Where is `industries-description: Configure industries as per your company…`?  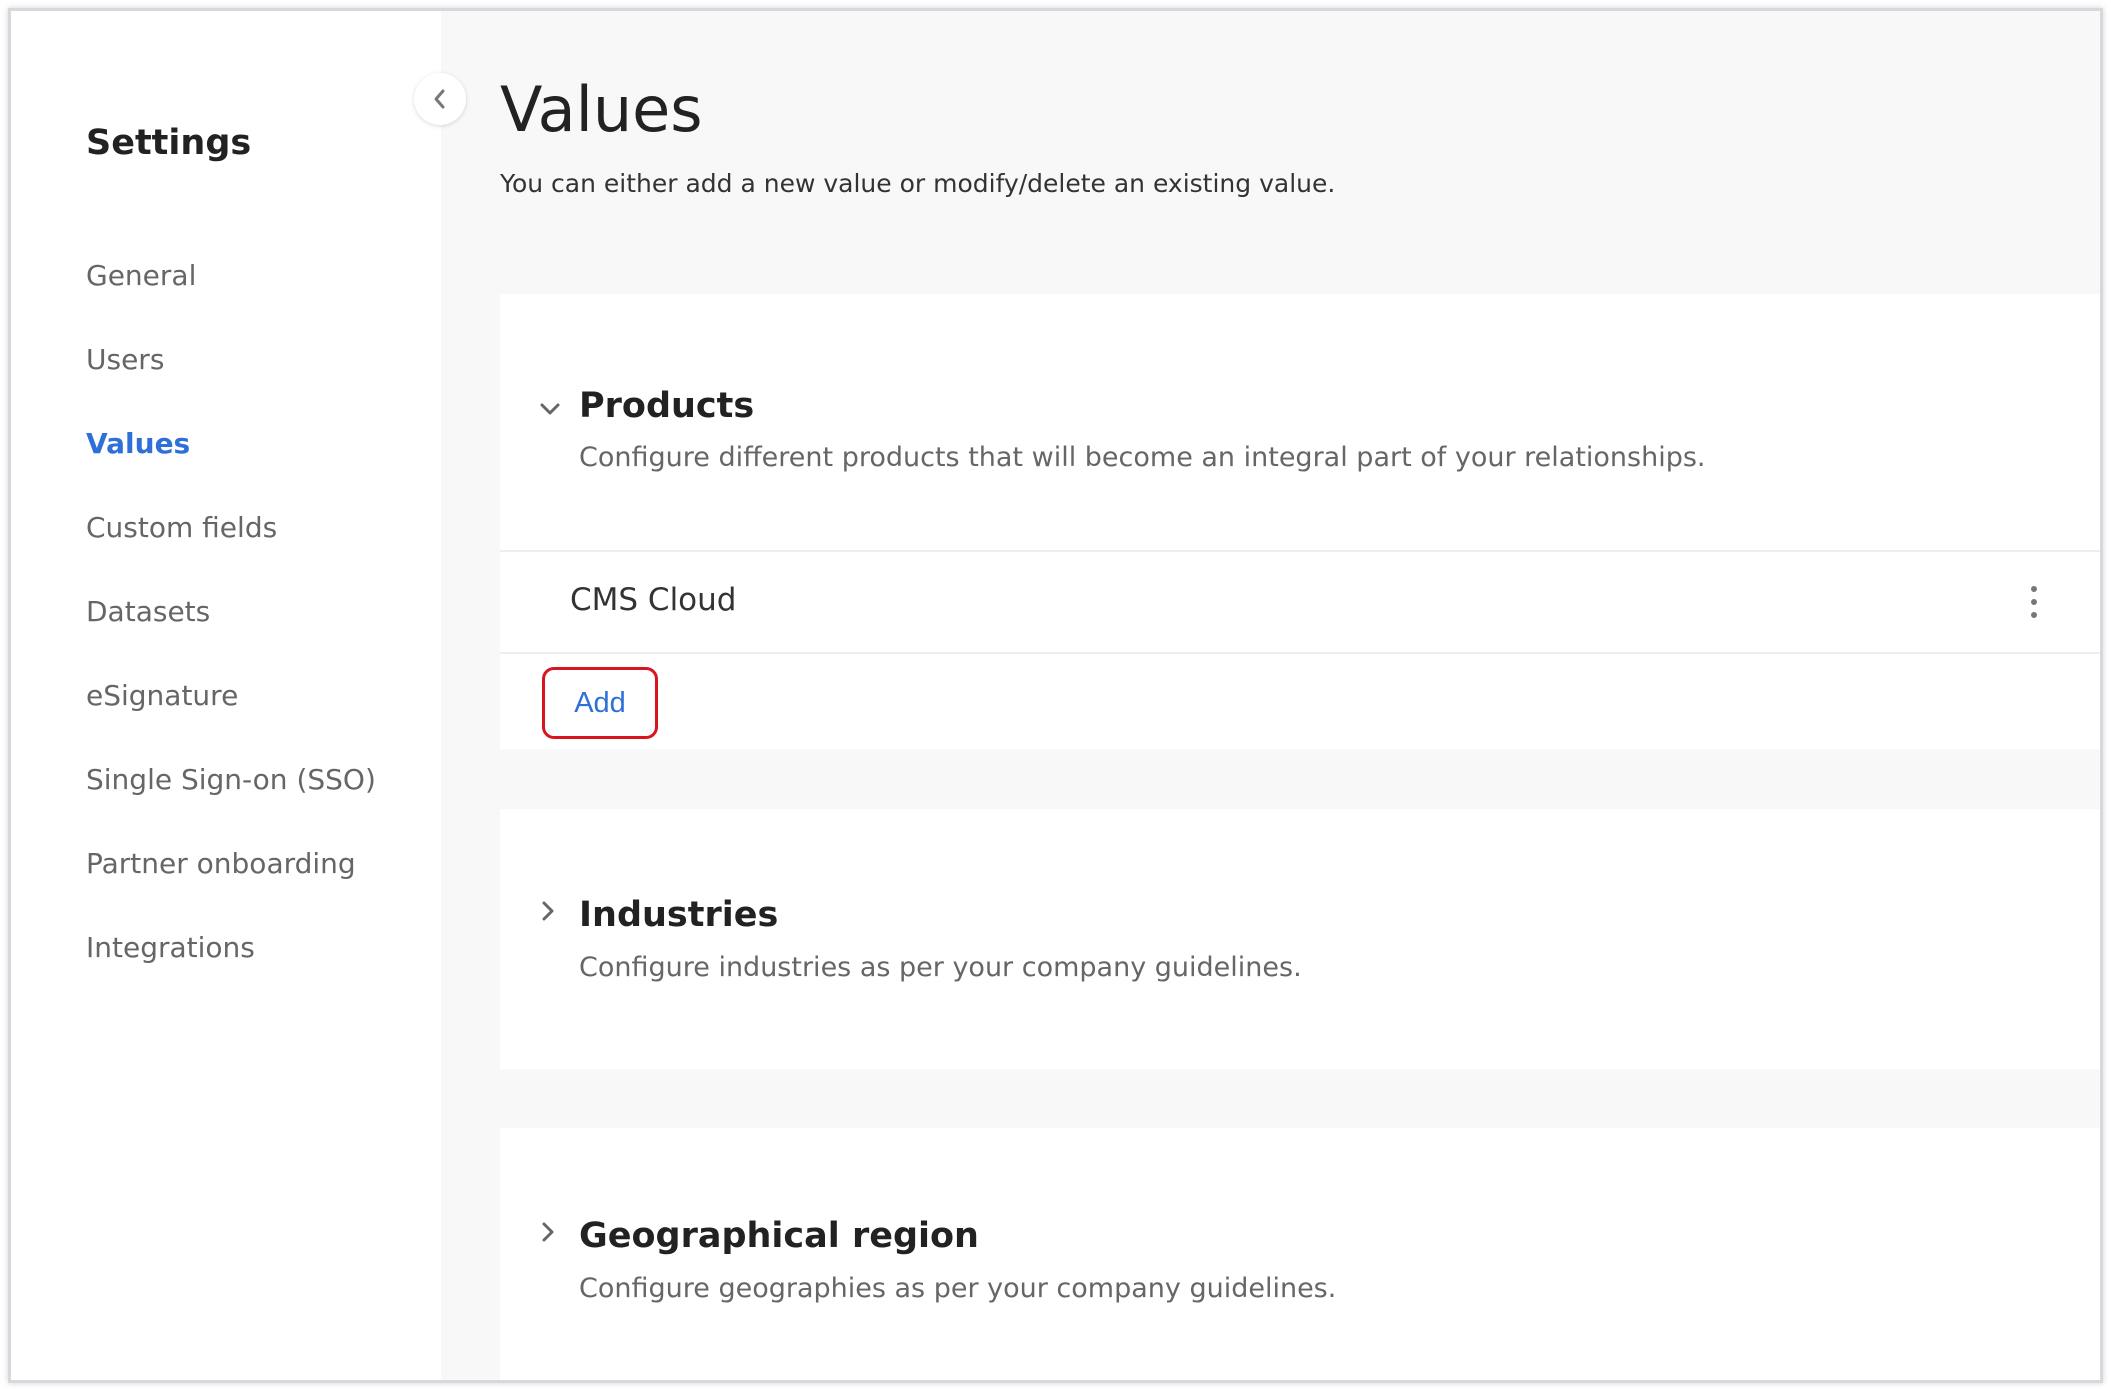 industries-description: Configure industries as per your company… is located at coordinates (940, 967).